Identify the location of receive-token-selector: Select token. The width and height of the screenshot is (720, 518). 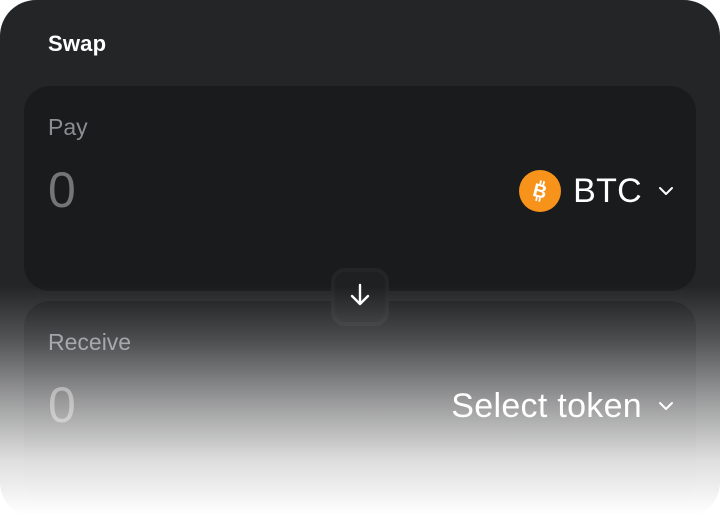
(562, 406).